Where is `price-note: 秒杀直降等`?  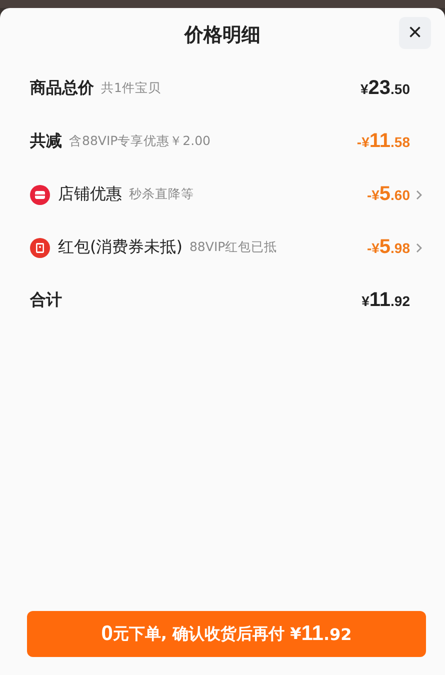 price-note: 秒杀直降等 is located at coordinates (161, 194).